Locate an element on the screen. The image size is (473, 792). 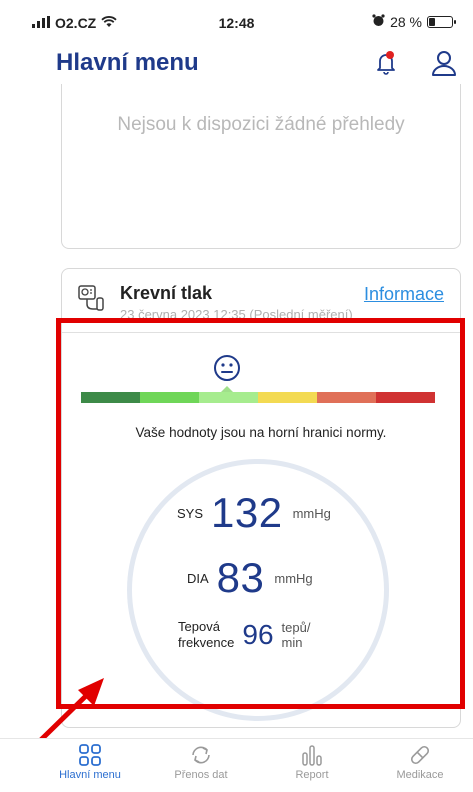
measurement-date: 23 června 2023 12:35 (Poslední měření) is located at coordinates (236, 314).